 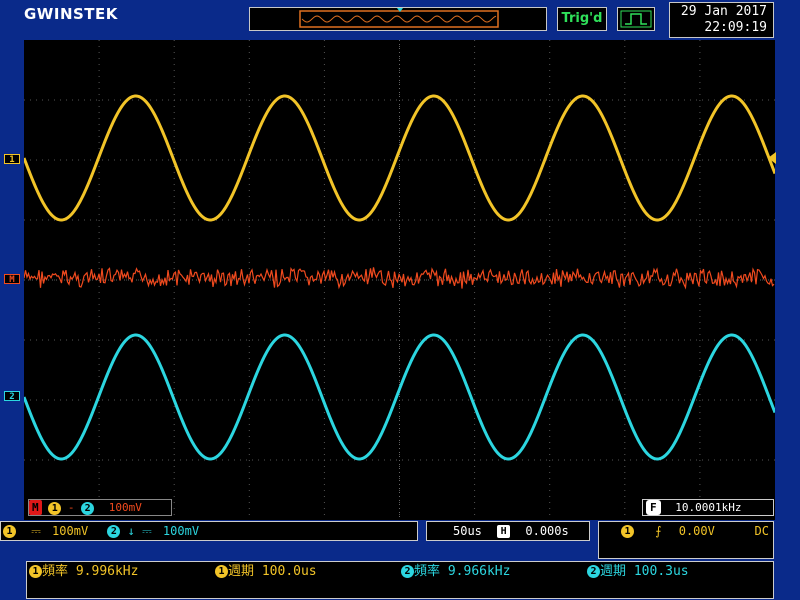 What do you see at coordinates (582, 19) in the screenshot?
I see `trigger-status-label: Trig'd` at bounding box center [582, 19].